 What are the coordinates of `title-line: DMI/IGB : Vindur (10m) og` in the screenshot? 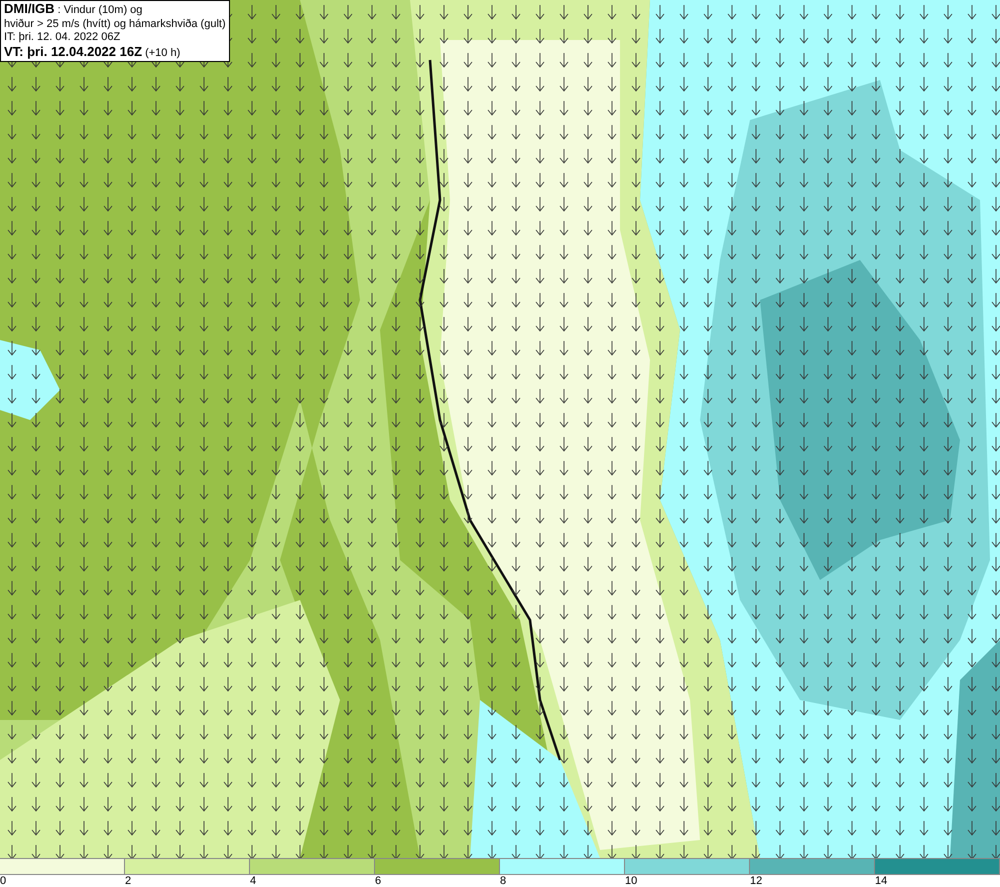 It's located at (74, 10).